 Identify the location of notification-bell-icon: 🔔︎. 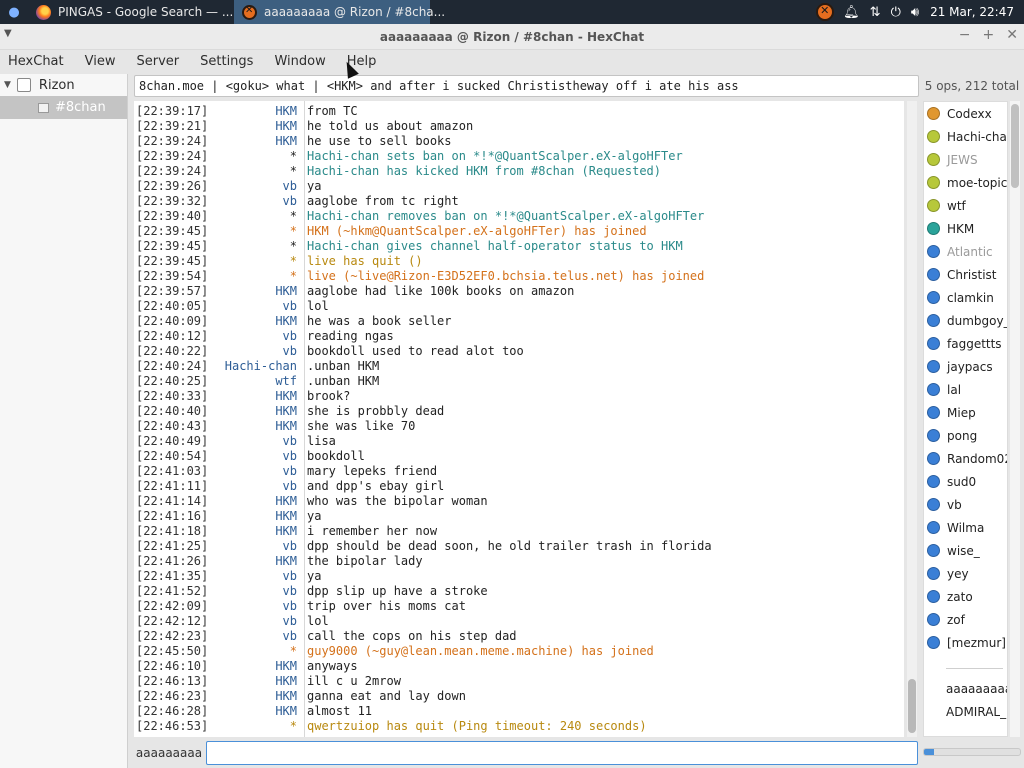
(851, 12).